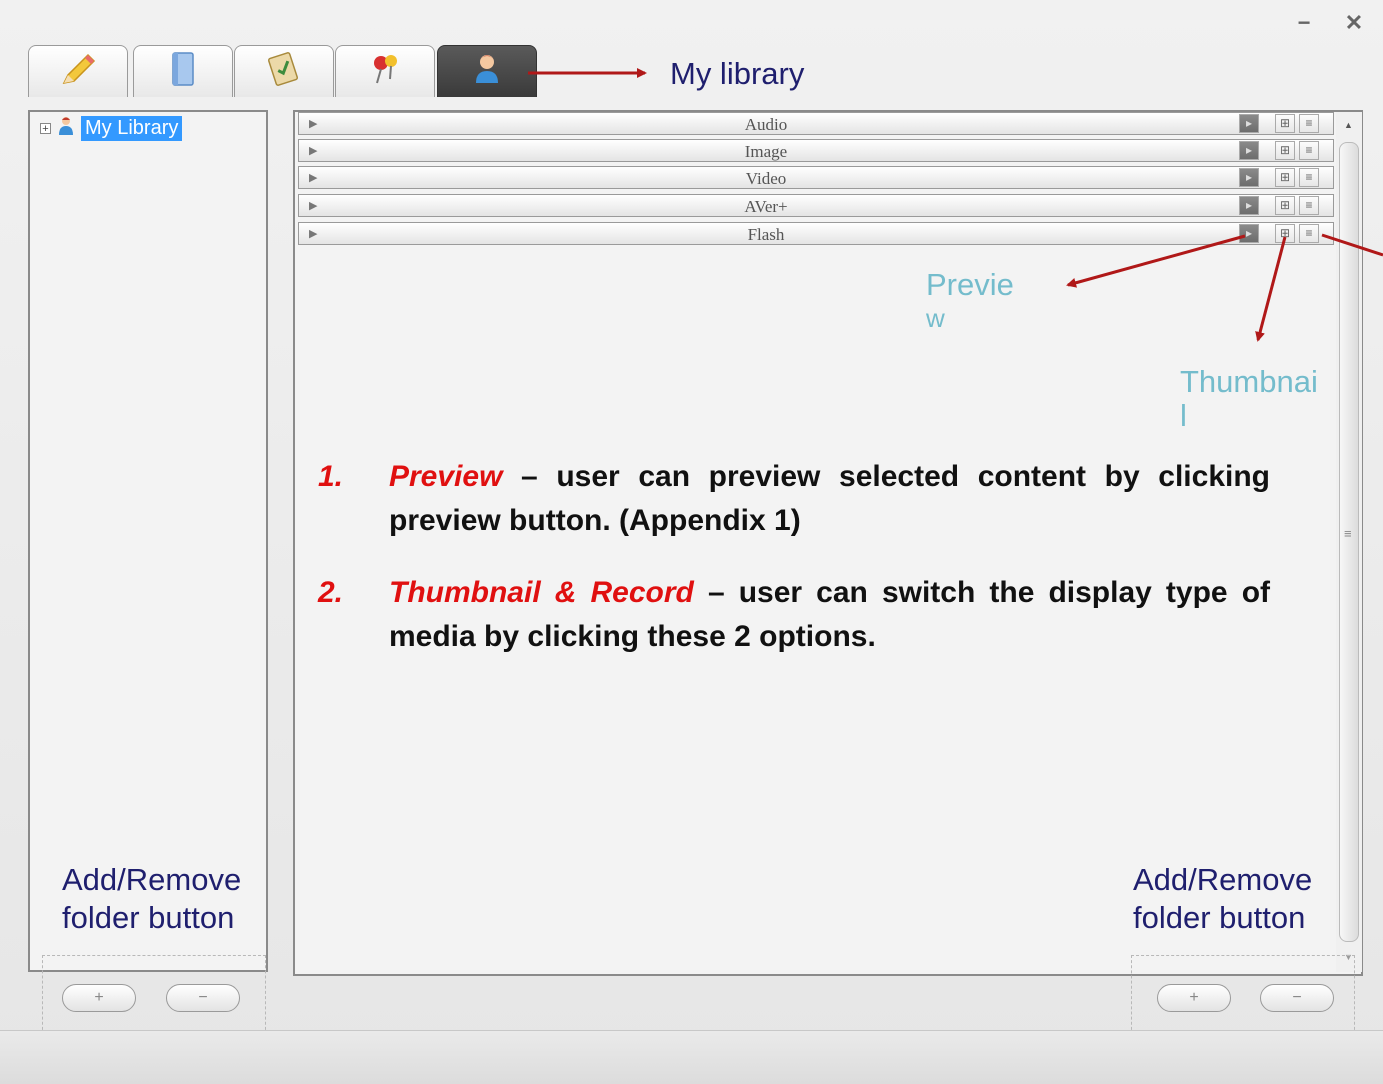 This screenshot has width=1383, height=1084. I want to click on instruction-term: Thumbnail & Record, so click(541, 592).